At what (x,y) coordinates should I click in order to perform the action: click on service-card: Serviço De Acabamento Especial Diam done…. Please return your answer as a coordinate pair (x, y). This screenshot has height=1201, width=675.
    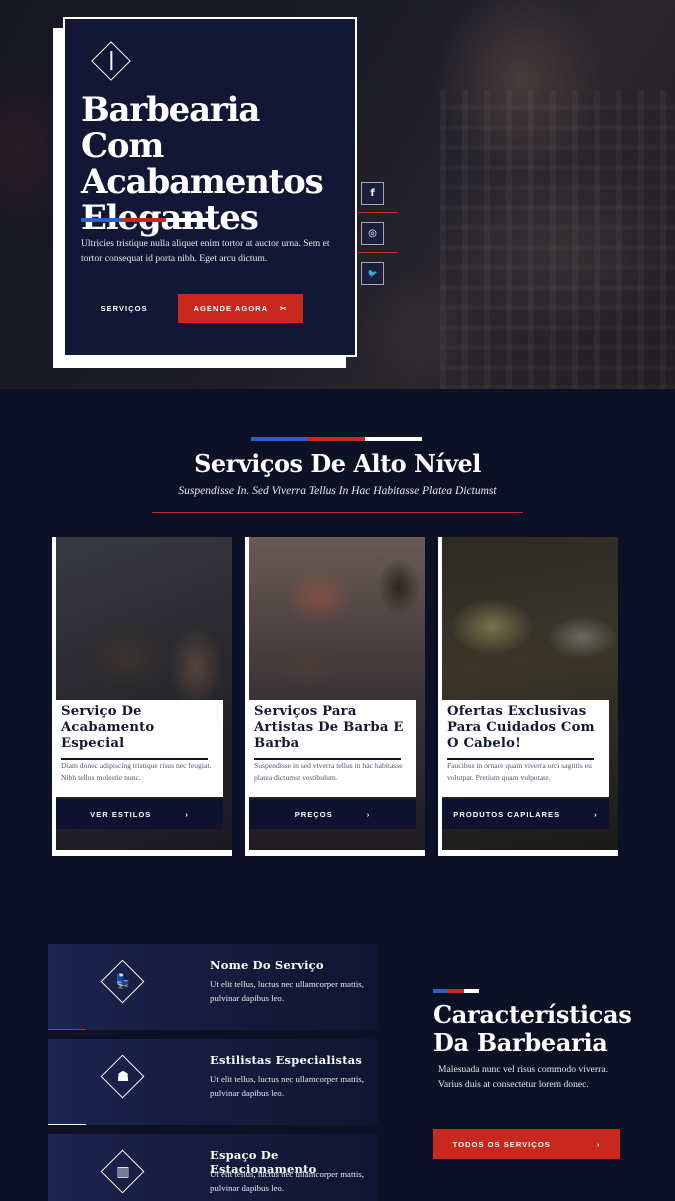
    Looking at the image, I should click on (142, 696).